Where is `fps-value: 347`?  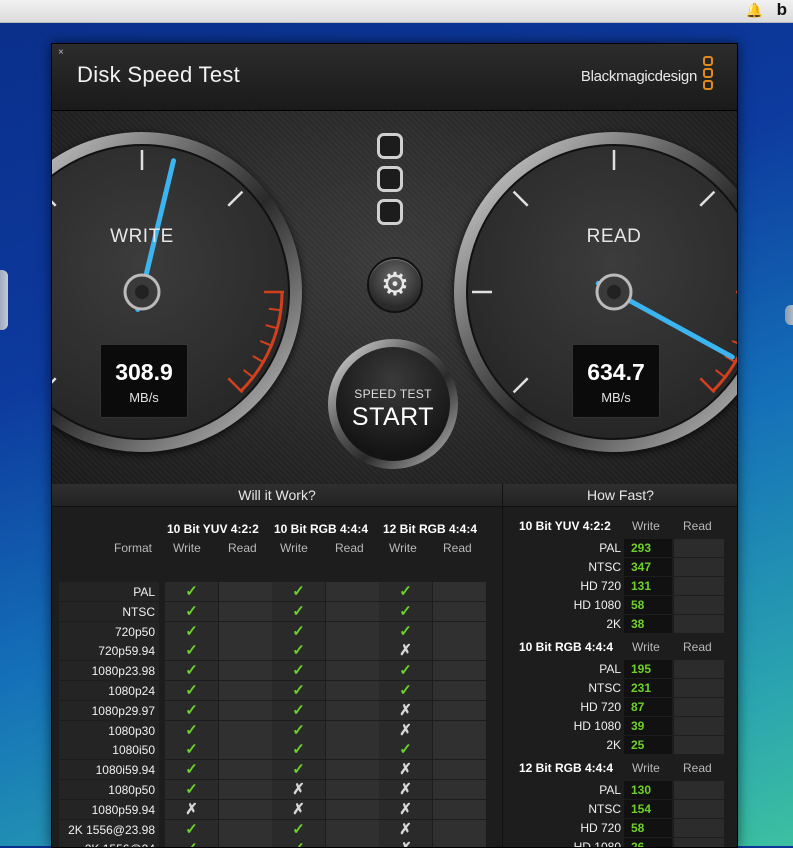
fps-value: 347 is located at coordinates (648, 567).